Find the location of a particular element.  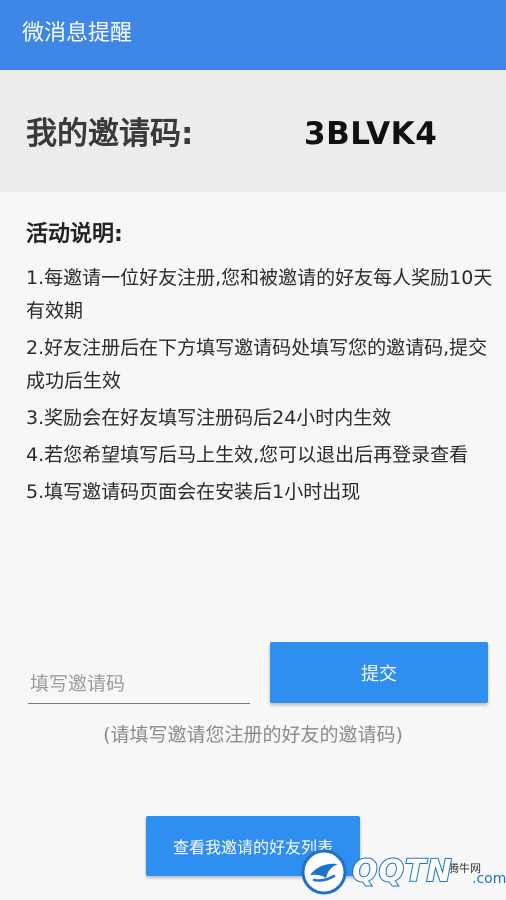

invite-code-hint: (请填写邀请您注册的好友的邀请码) is located at coordinates (253, 735).